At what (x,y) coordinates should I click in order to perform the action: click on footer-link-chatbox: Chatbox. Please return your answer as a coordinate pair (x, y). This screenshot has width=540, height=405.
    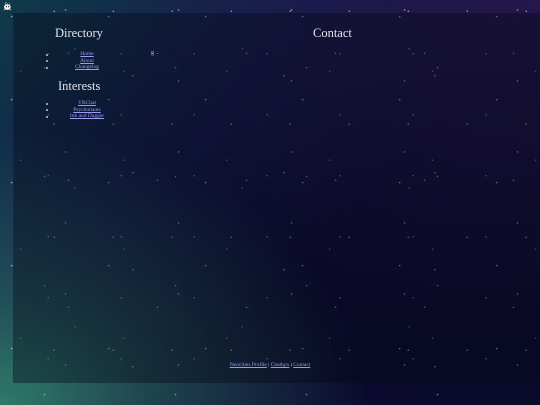
    Looking at the image, I should click on (280, 365).